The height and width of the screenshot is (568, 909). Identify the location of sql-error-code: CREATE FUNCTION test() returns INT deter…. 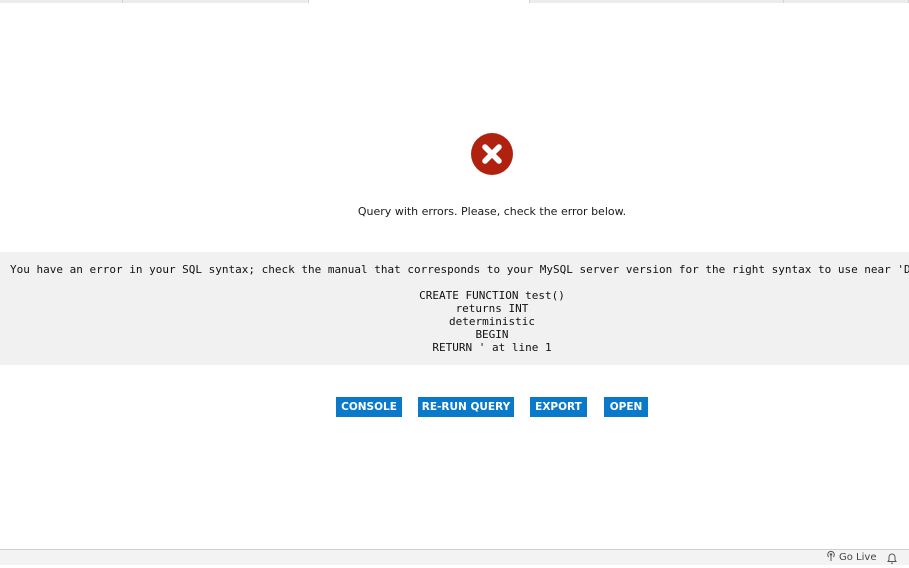
(454, 321).